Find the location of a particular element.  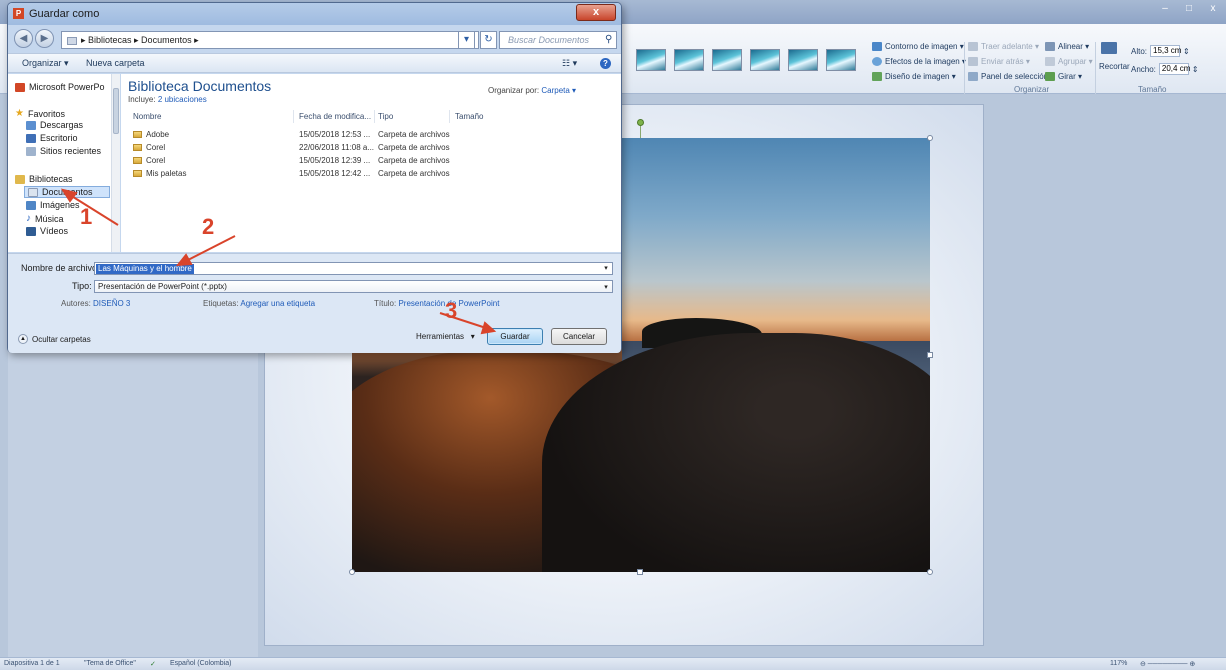

close-button: x is located at coordinates (596, 12).